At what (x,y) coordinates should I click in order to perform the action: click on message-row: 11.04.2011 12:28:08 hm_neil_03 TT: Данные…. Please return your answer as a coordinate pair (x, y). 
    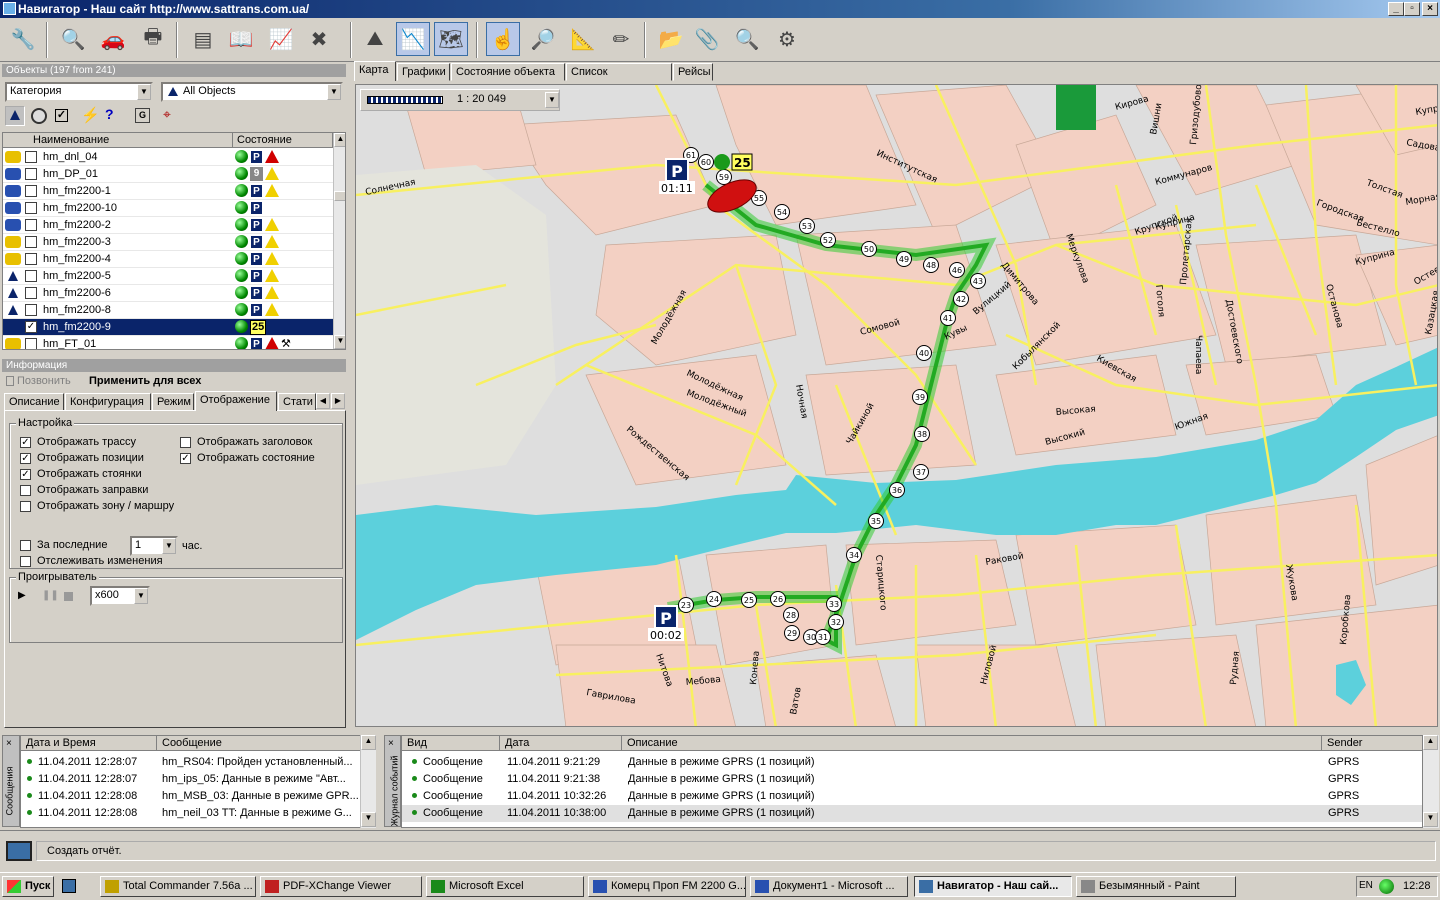
    Looking at the image, I should click on (191, 813).